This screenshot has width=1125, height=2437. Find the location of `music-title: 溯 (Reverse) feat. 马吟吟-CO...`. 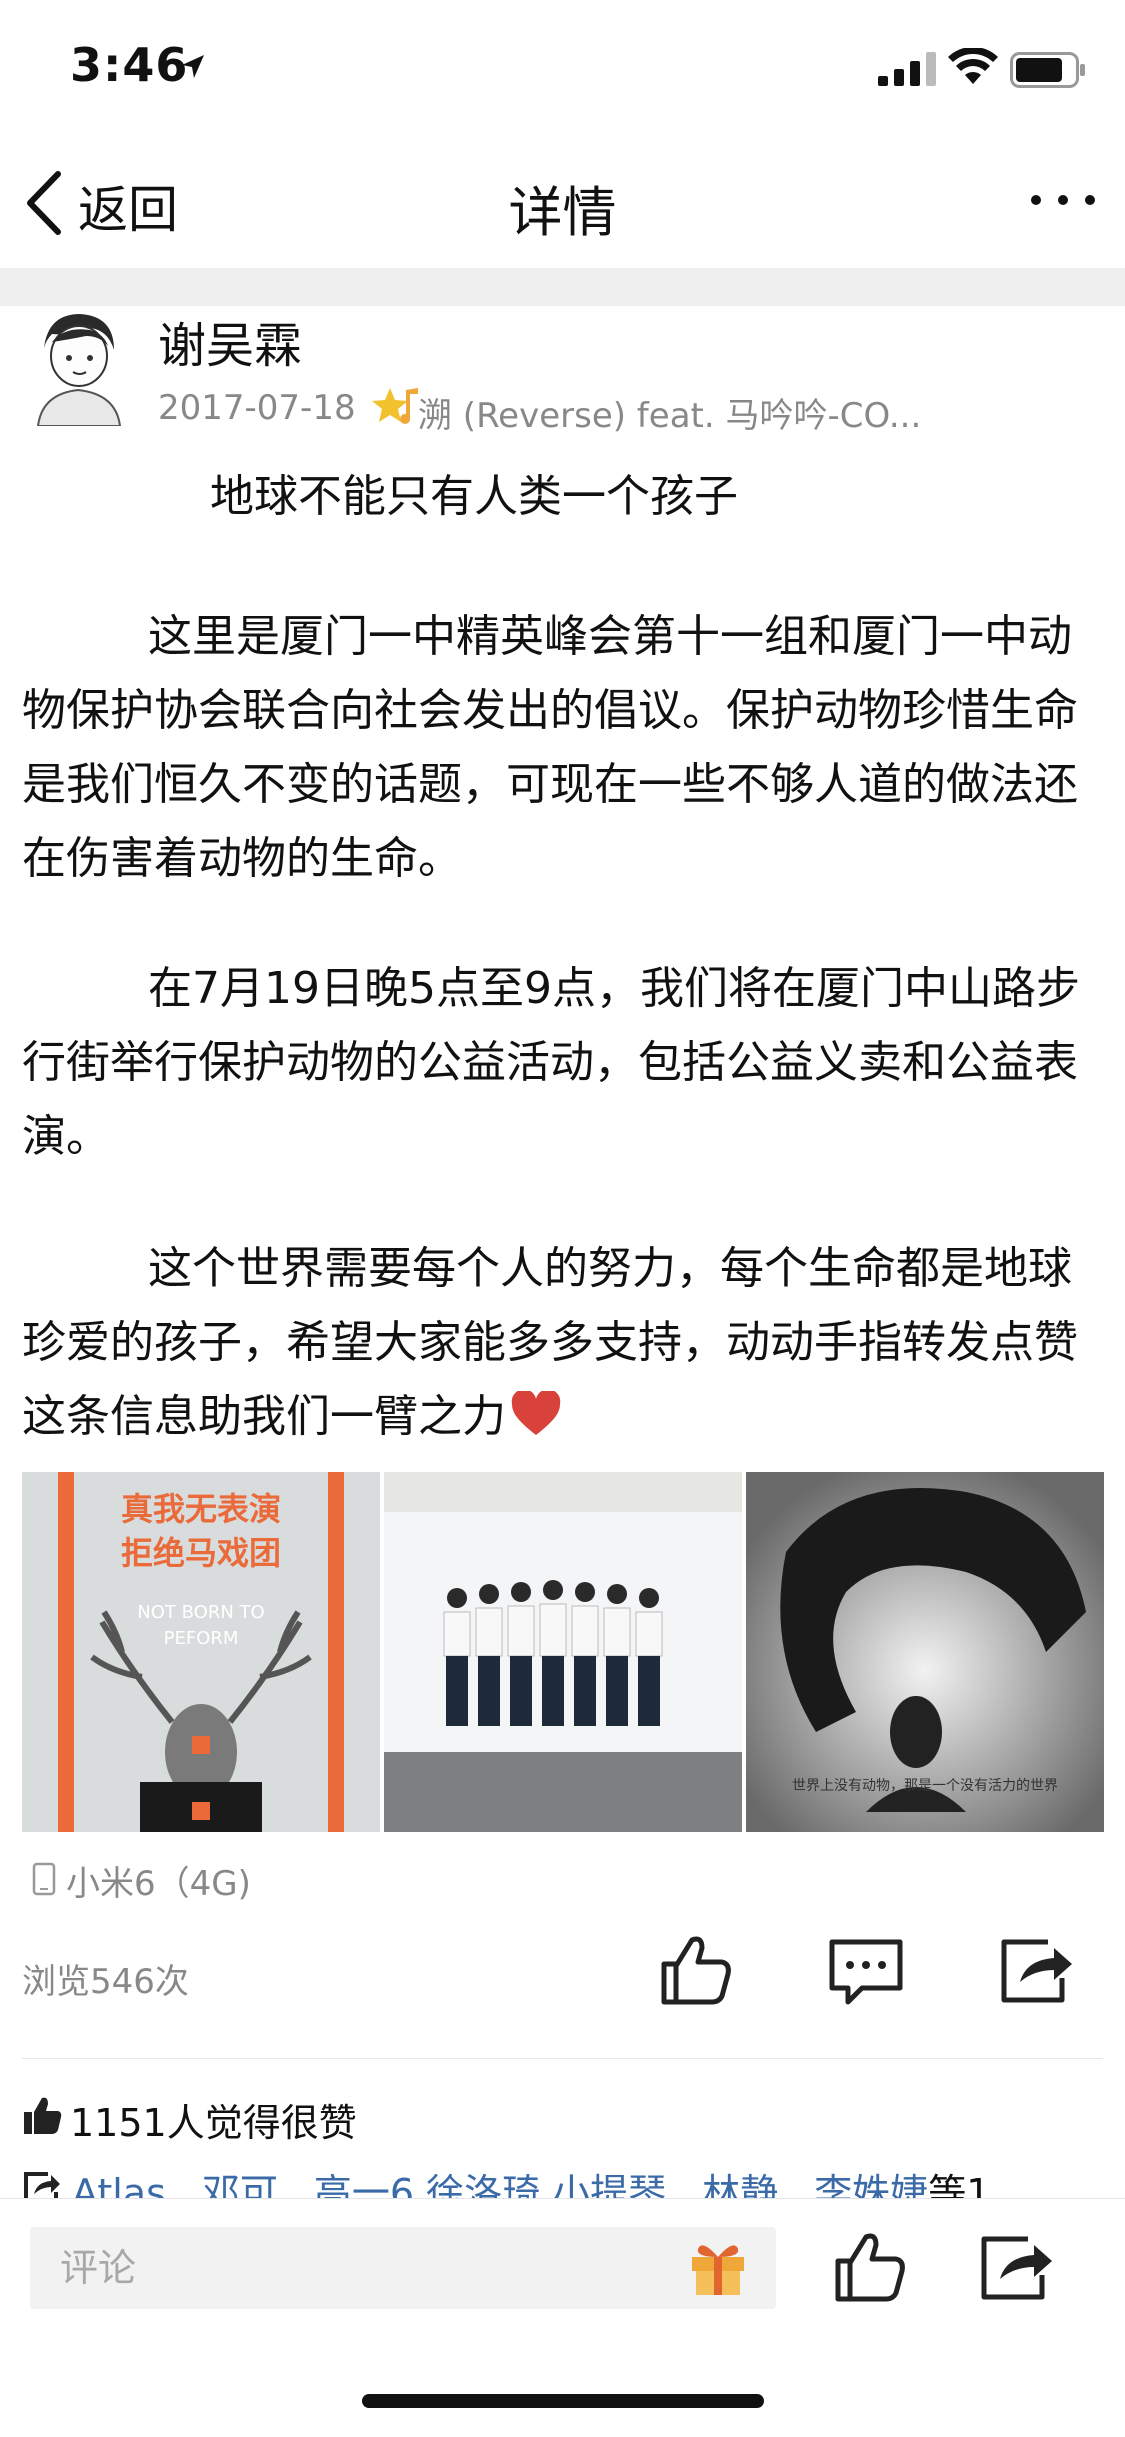

music-title: 溯 (Reverse) feat. 马吟吟-CO... is located at coordinates (678, 412).